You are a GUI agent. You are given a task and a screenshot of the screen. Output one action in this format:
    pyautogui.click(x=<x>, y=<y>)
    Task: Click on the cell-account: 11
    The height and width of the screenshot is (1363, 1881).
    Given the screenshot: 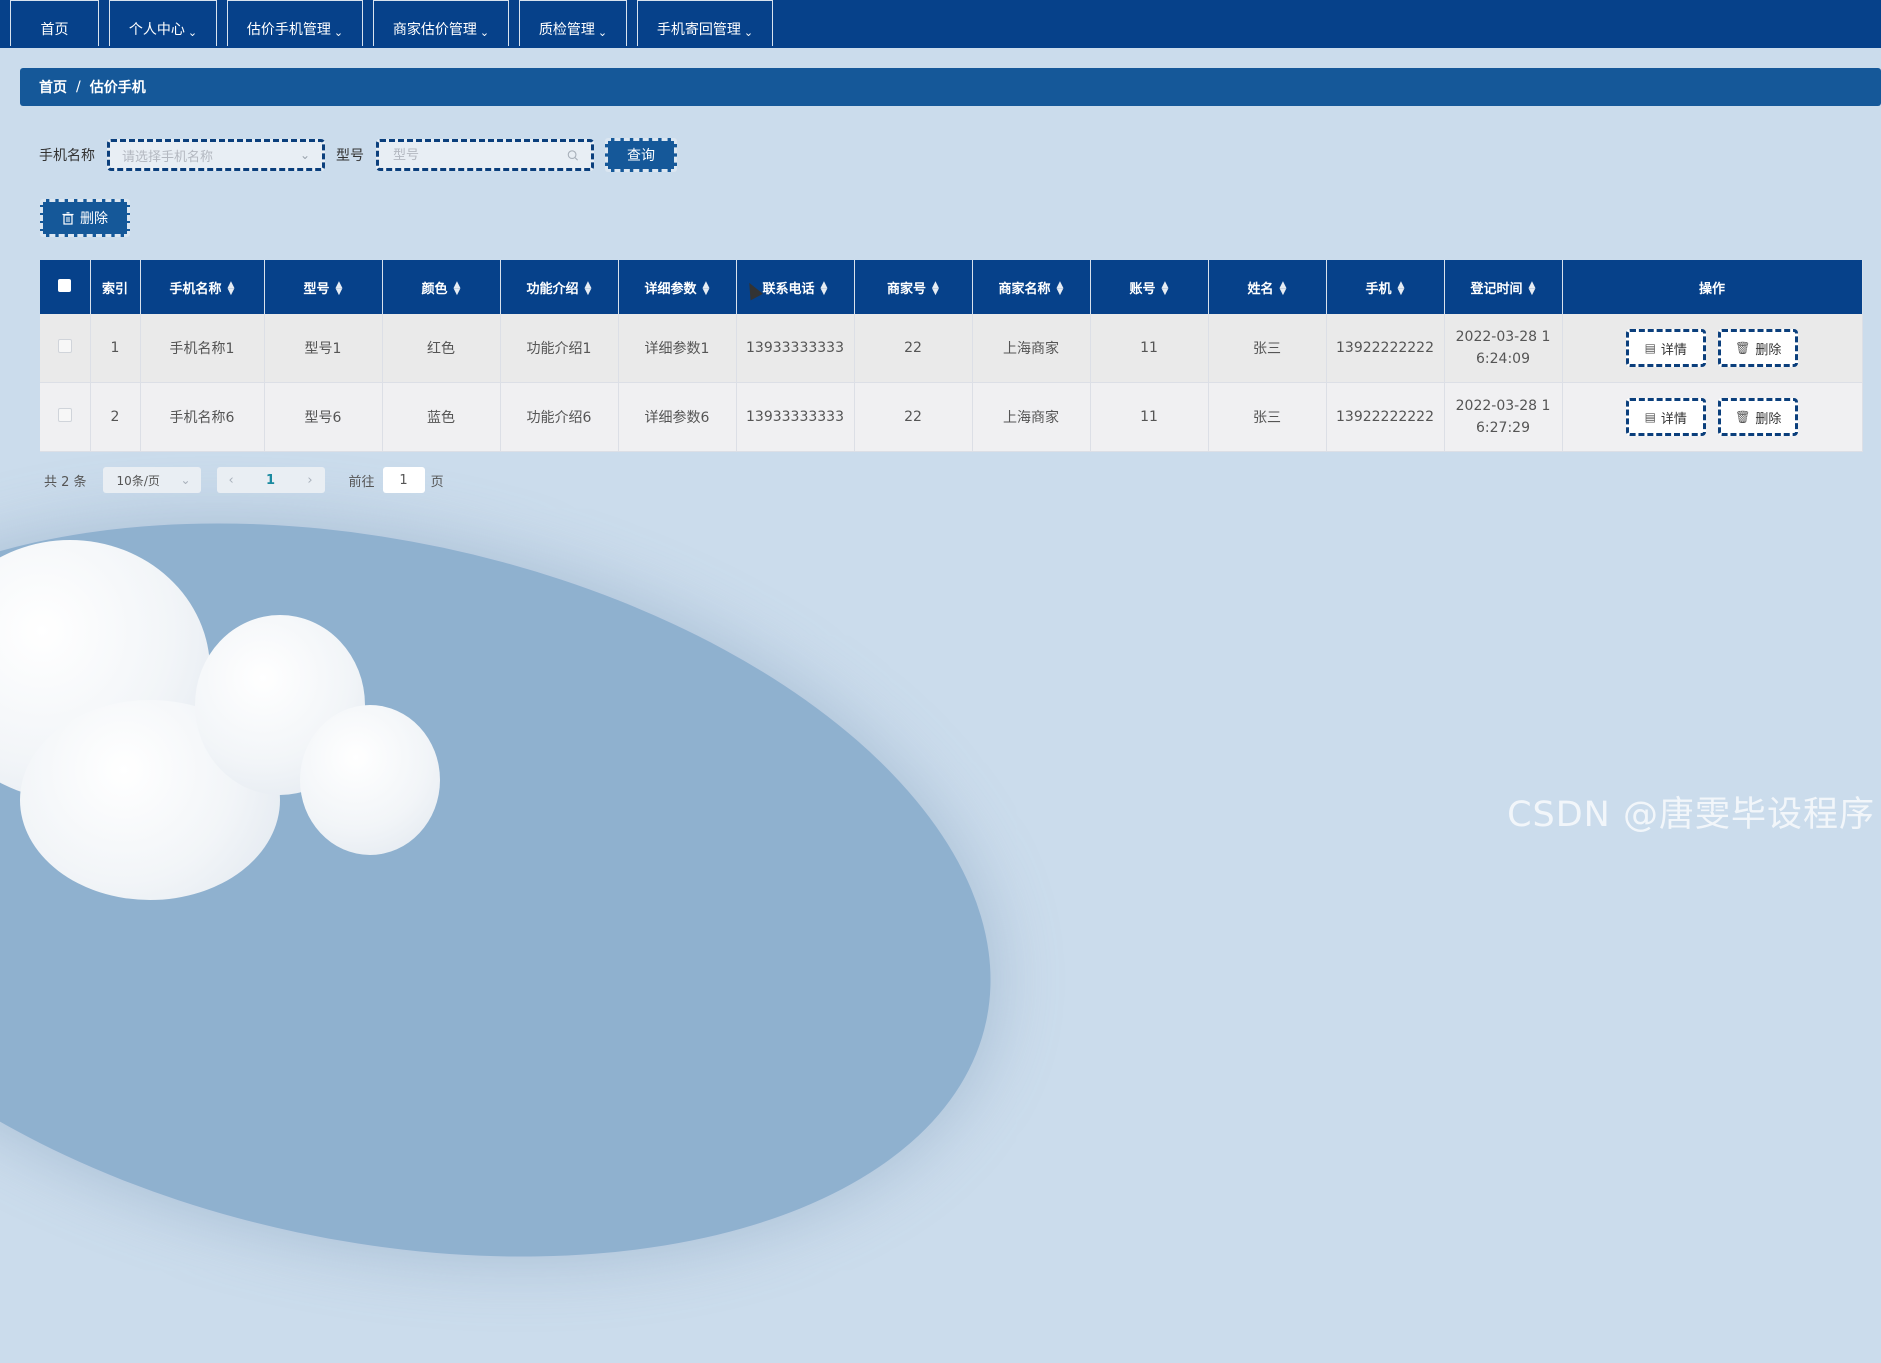 What is the action you would take?
    pyautogui.click(x=1149, y=348)
    